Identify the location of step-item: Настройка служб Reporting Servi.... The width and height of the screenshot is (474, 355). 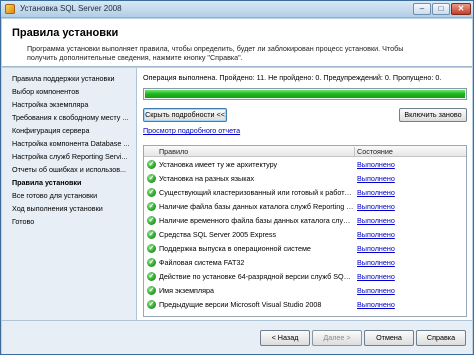
(73, 156).